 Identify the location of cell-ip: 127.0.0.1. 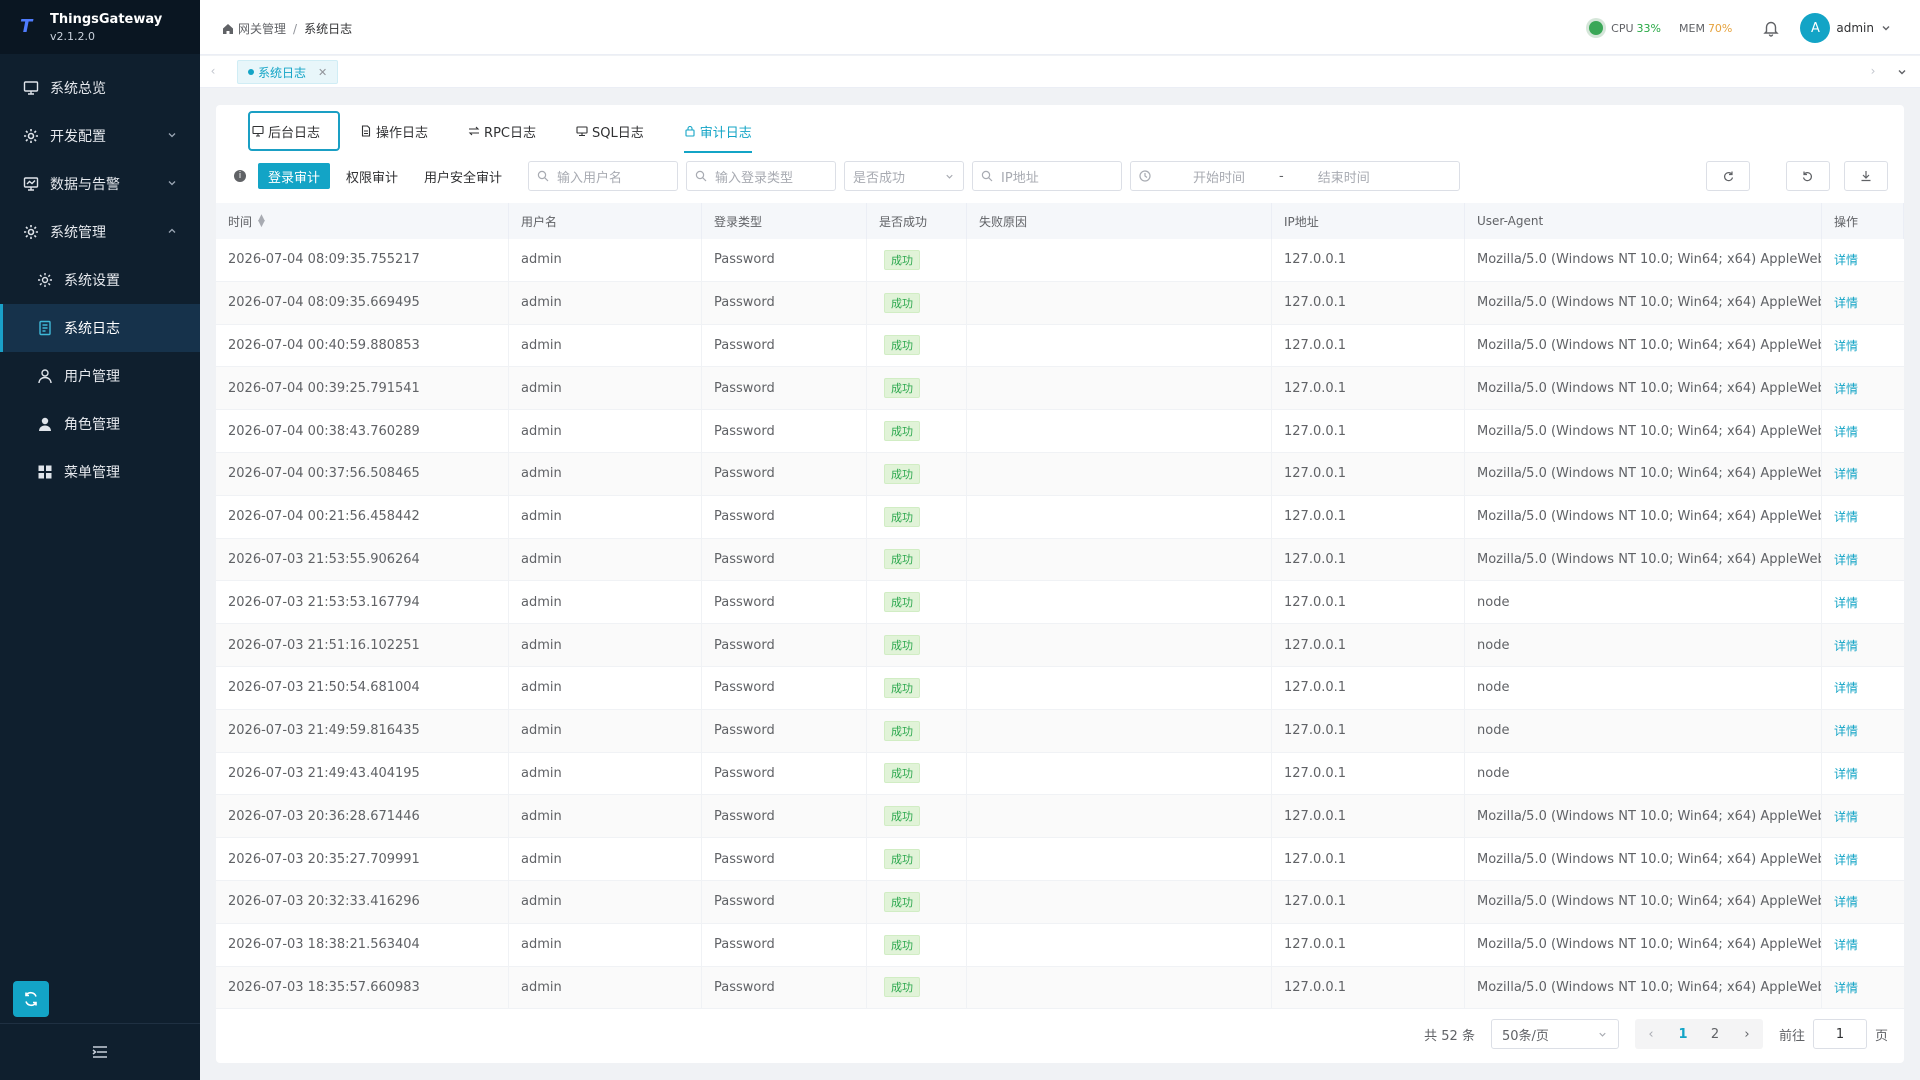
(1368, 260).